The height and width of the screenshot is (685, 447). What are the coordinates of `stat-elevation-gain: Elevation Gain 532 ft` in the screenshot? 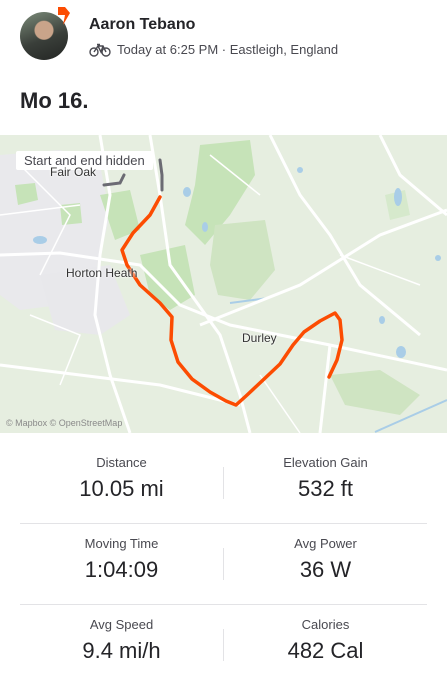 It's located at (325, 483).